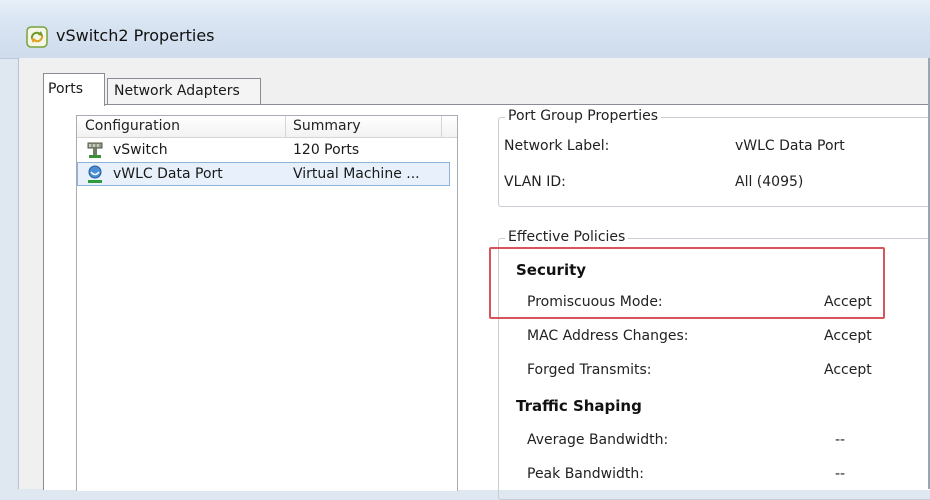  Describe the element at coordinates (585, 474) in the screenshot. I see `peak-bandwidth-label: Peak Bandwidth:` at that location.